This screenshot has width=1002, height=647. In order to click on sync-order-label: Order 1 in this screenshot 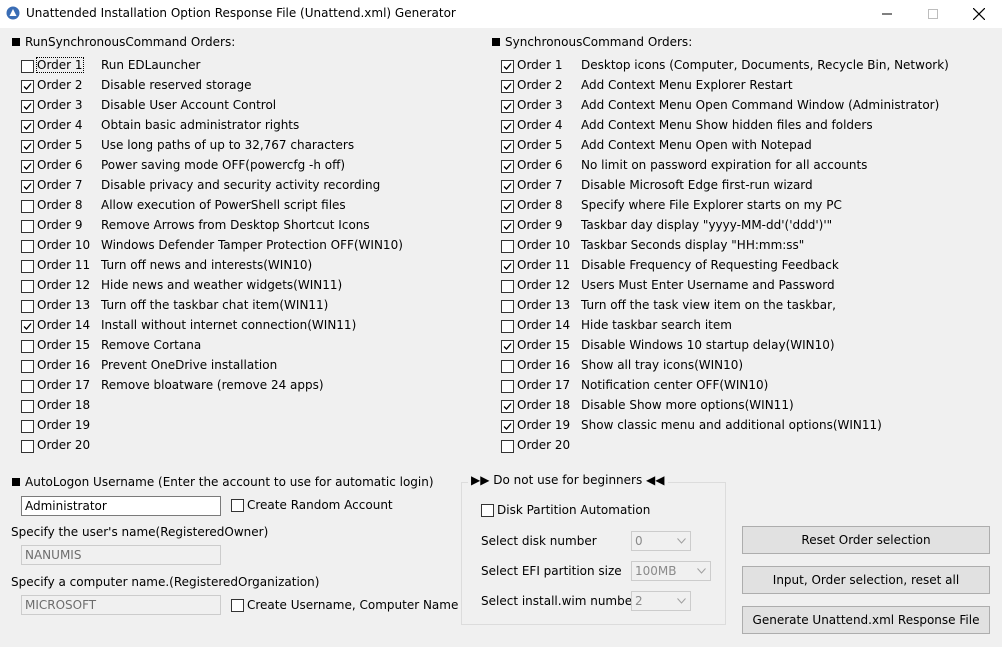, I will do `click(540, 65)`.